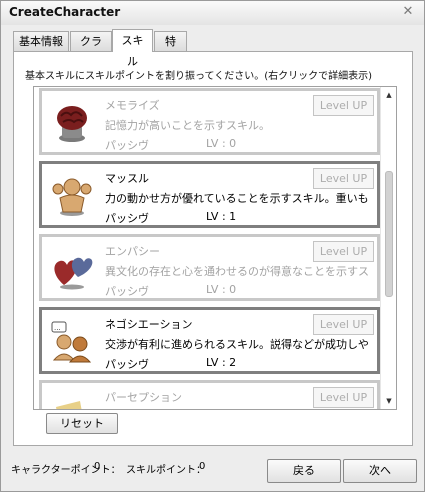  What do you see at coordinates (127, 178) in the screenshot?
I see `skill-name: マッスル` at bounding box center [127, 178].